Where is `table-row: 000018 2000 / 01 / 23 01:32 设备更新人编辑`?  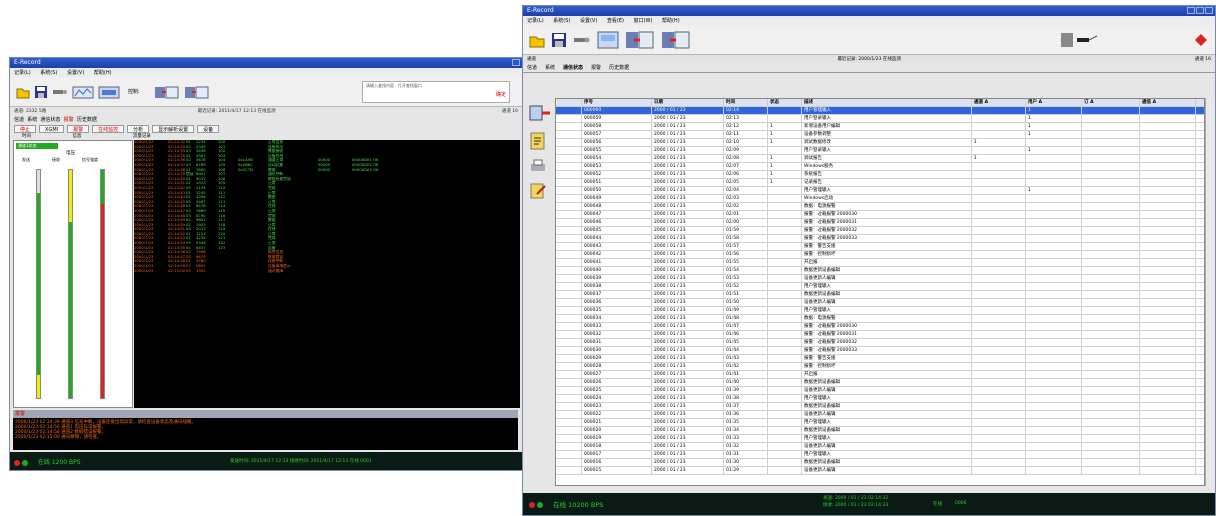
table-row: 000018 2000 / 01 / 23 01:32 设备更新人编辑 is located at coordinates (880, 447).